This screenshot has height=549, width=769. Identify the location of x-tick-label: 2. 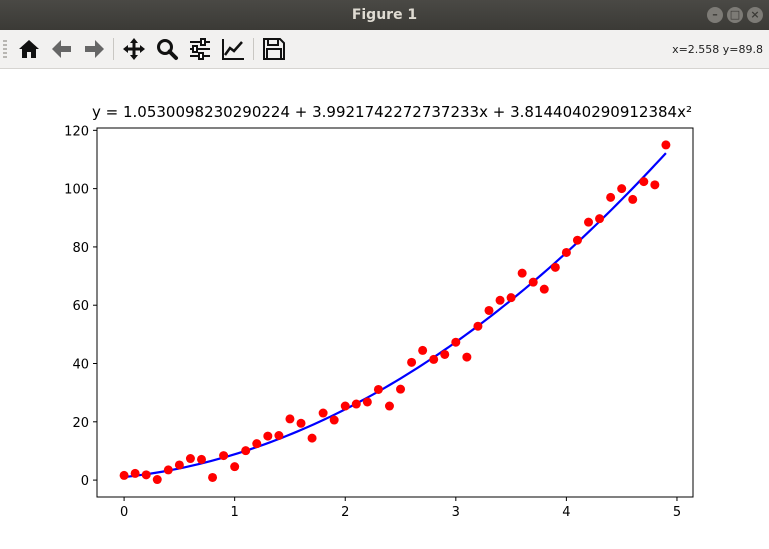
(345, 512).